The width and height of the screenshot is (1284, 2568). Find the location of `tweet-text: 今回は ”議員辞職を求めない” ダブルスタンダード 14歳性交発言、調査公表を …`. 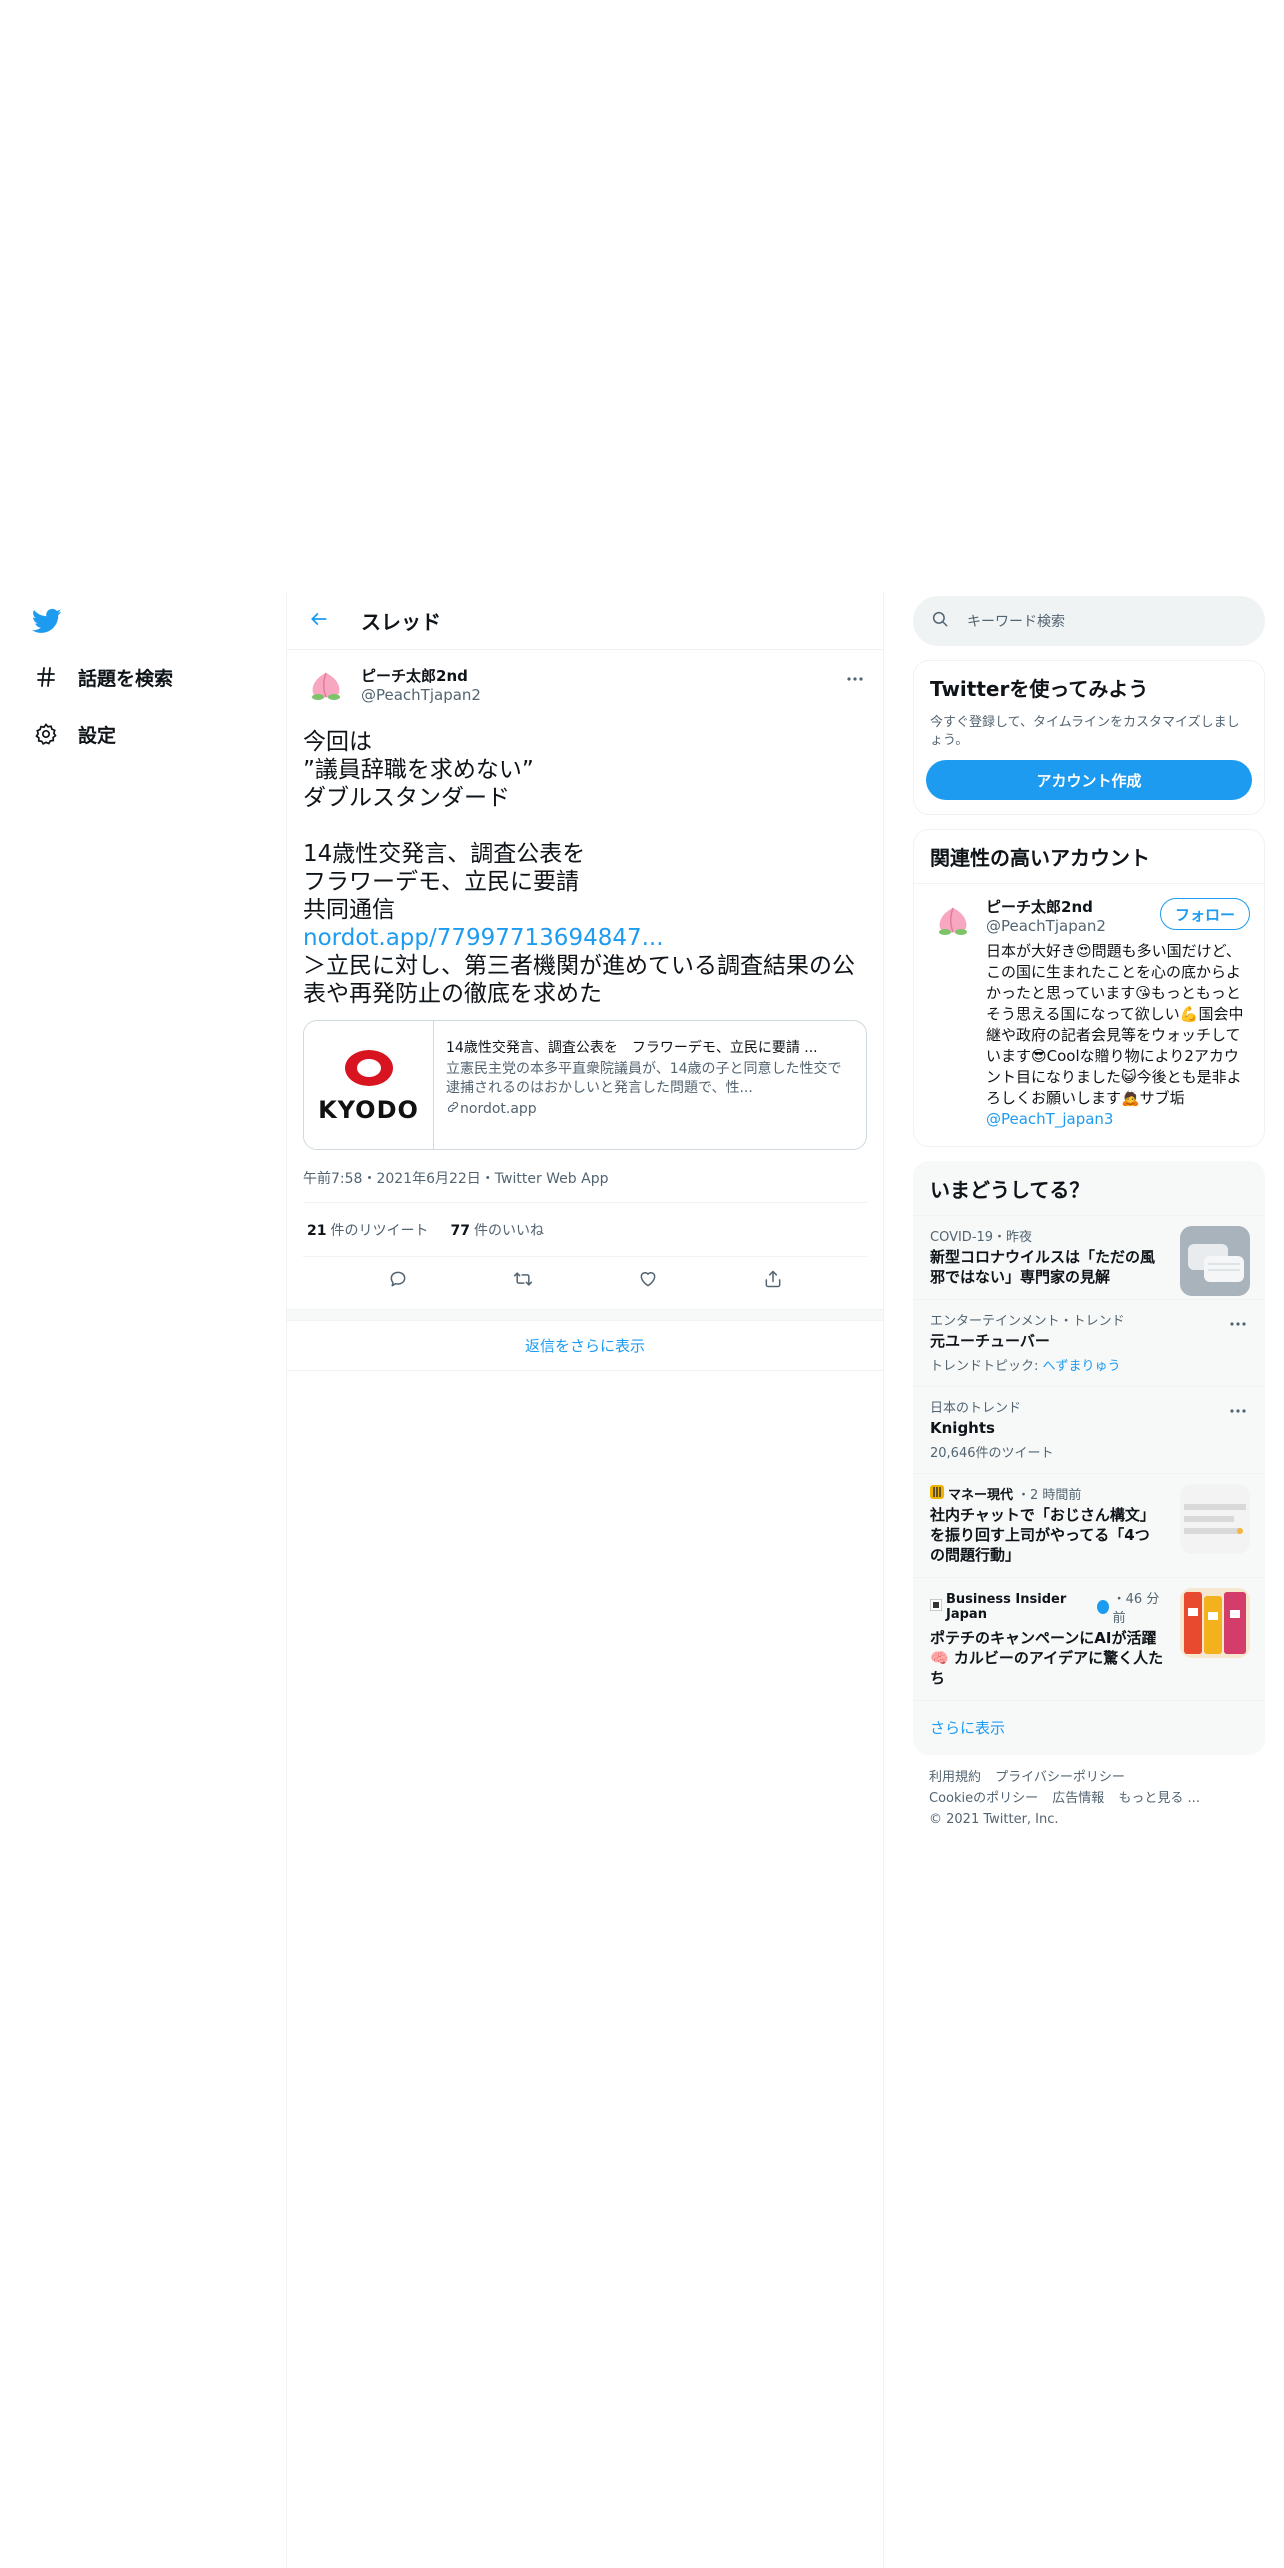

tweet-text: 今回は ”議員辞職を求めない” ダブルスタンダード 14歳性交発言、調査公表を … is located at coordinates (585, 868).